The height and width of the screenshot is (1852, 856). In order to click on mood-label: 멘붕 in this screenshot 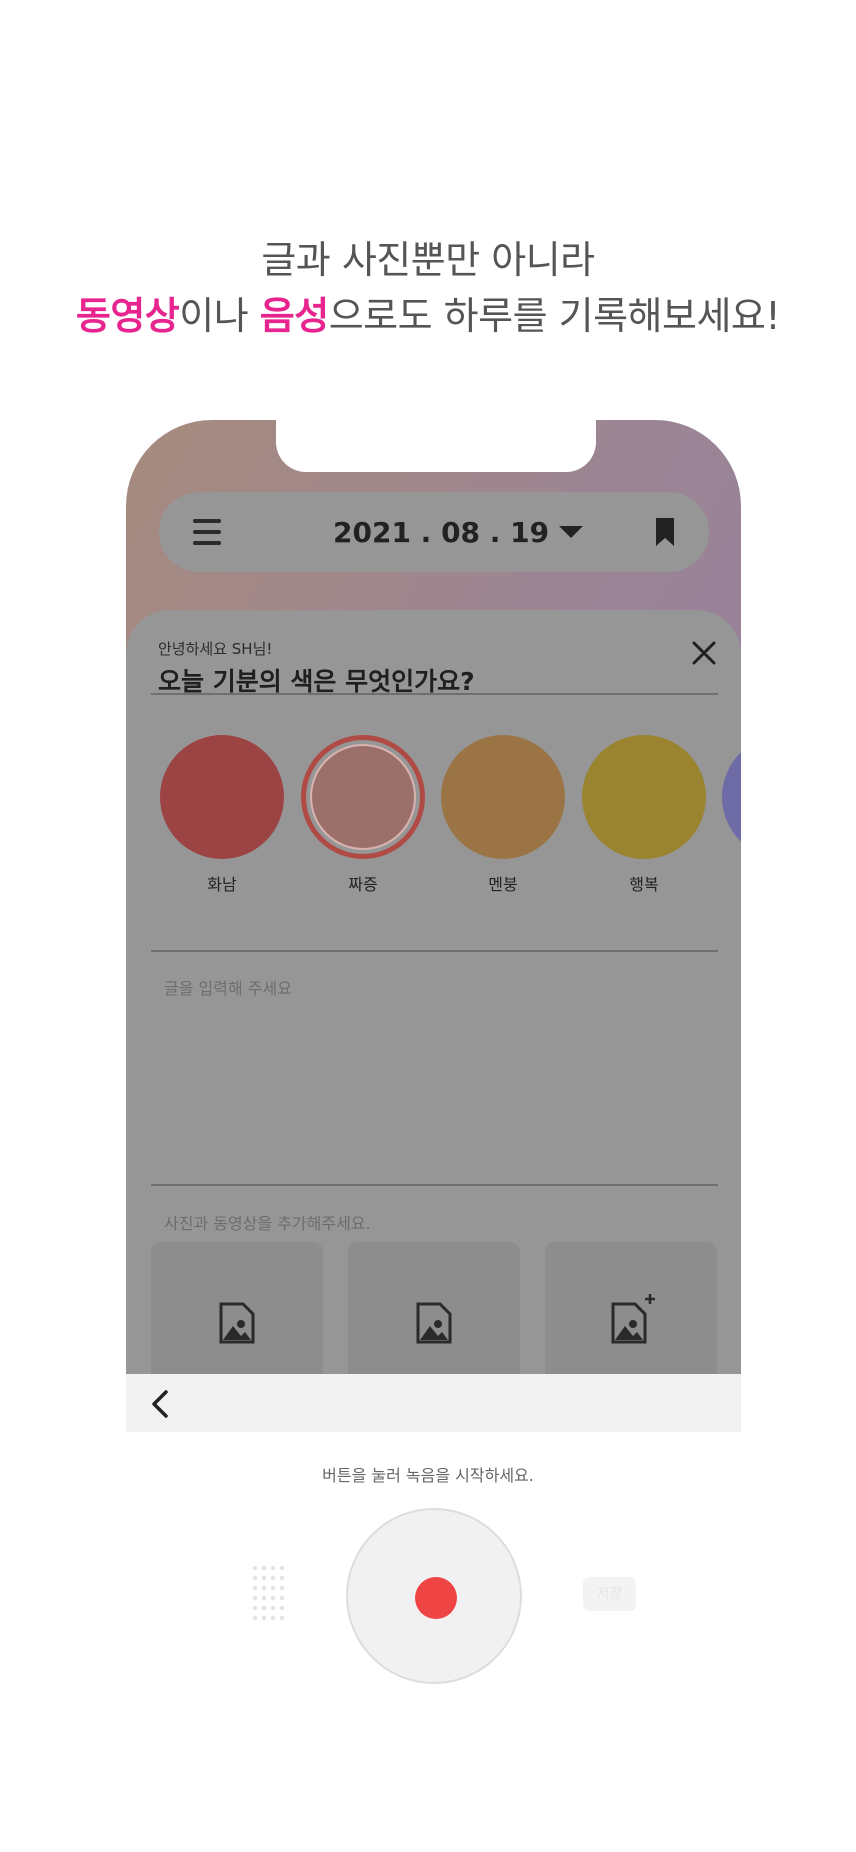, I will do `click(503, 884)`.